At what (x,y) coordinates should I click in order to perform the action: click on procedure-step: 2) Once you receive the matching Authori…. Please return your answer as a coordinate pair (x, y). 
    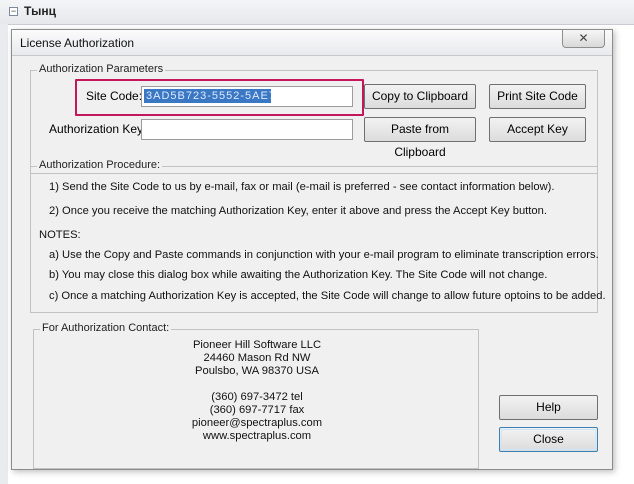
    Looking at the image, I should click on (298, 211).